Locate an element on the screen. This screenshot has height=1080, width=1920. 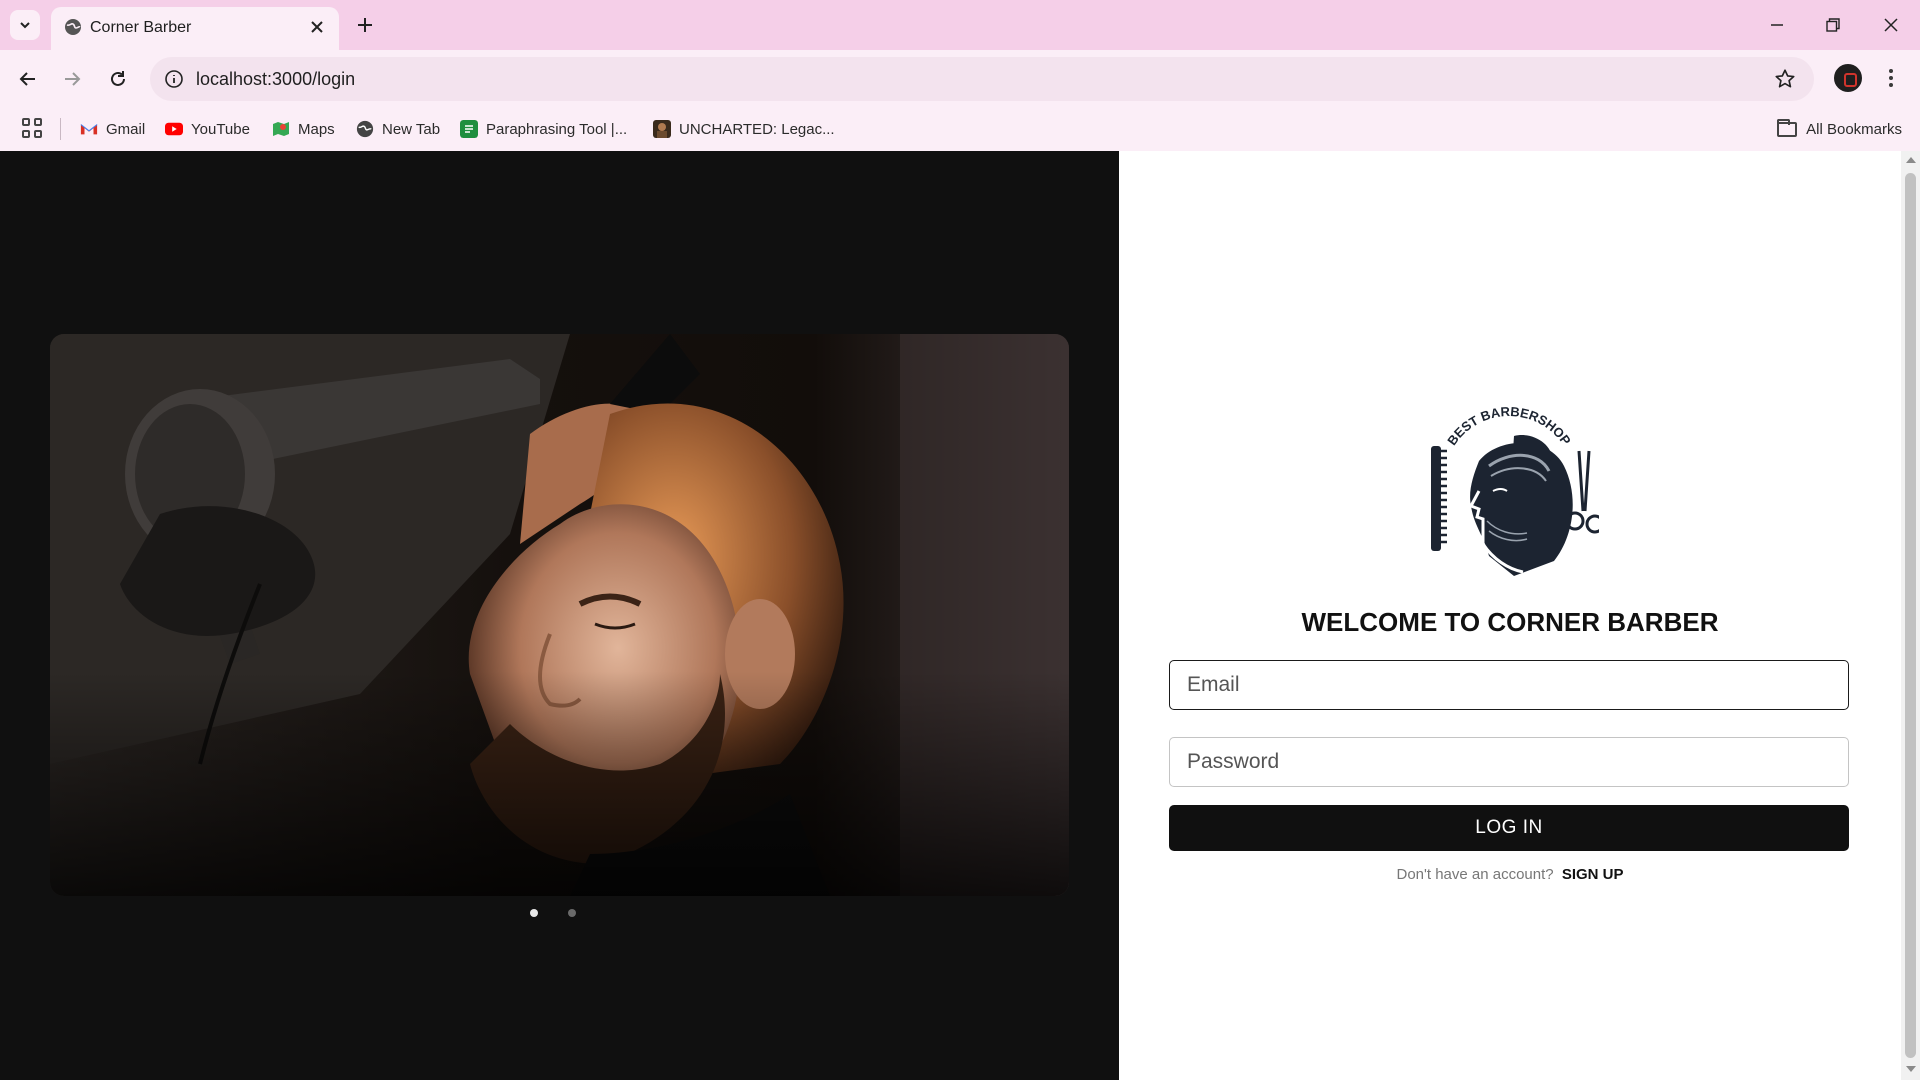
reload-button is located at coordinates (118, 79).